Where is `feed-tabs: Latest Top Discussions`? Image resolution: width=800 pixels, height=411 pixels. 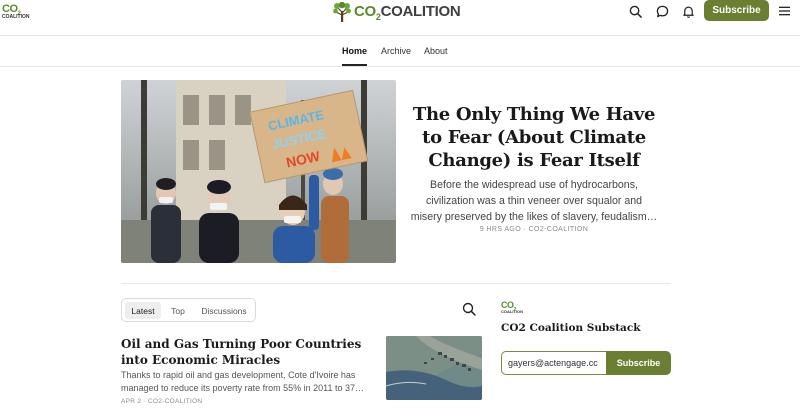
feed-tabs: Latest Top Discussions is located at coordinates (188, 310).